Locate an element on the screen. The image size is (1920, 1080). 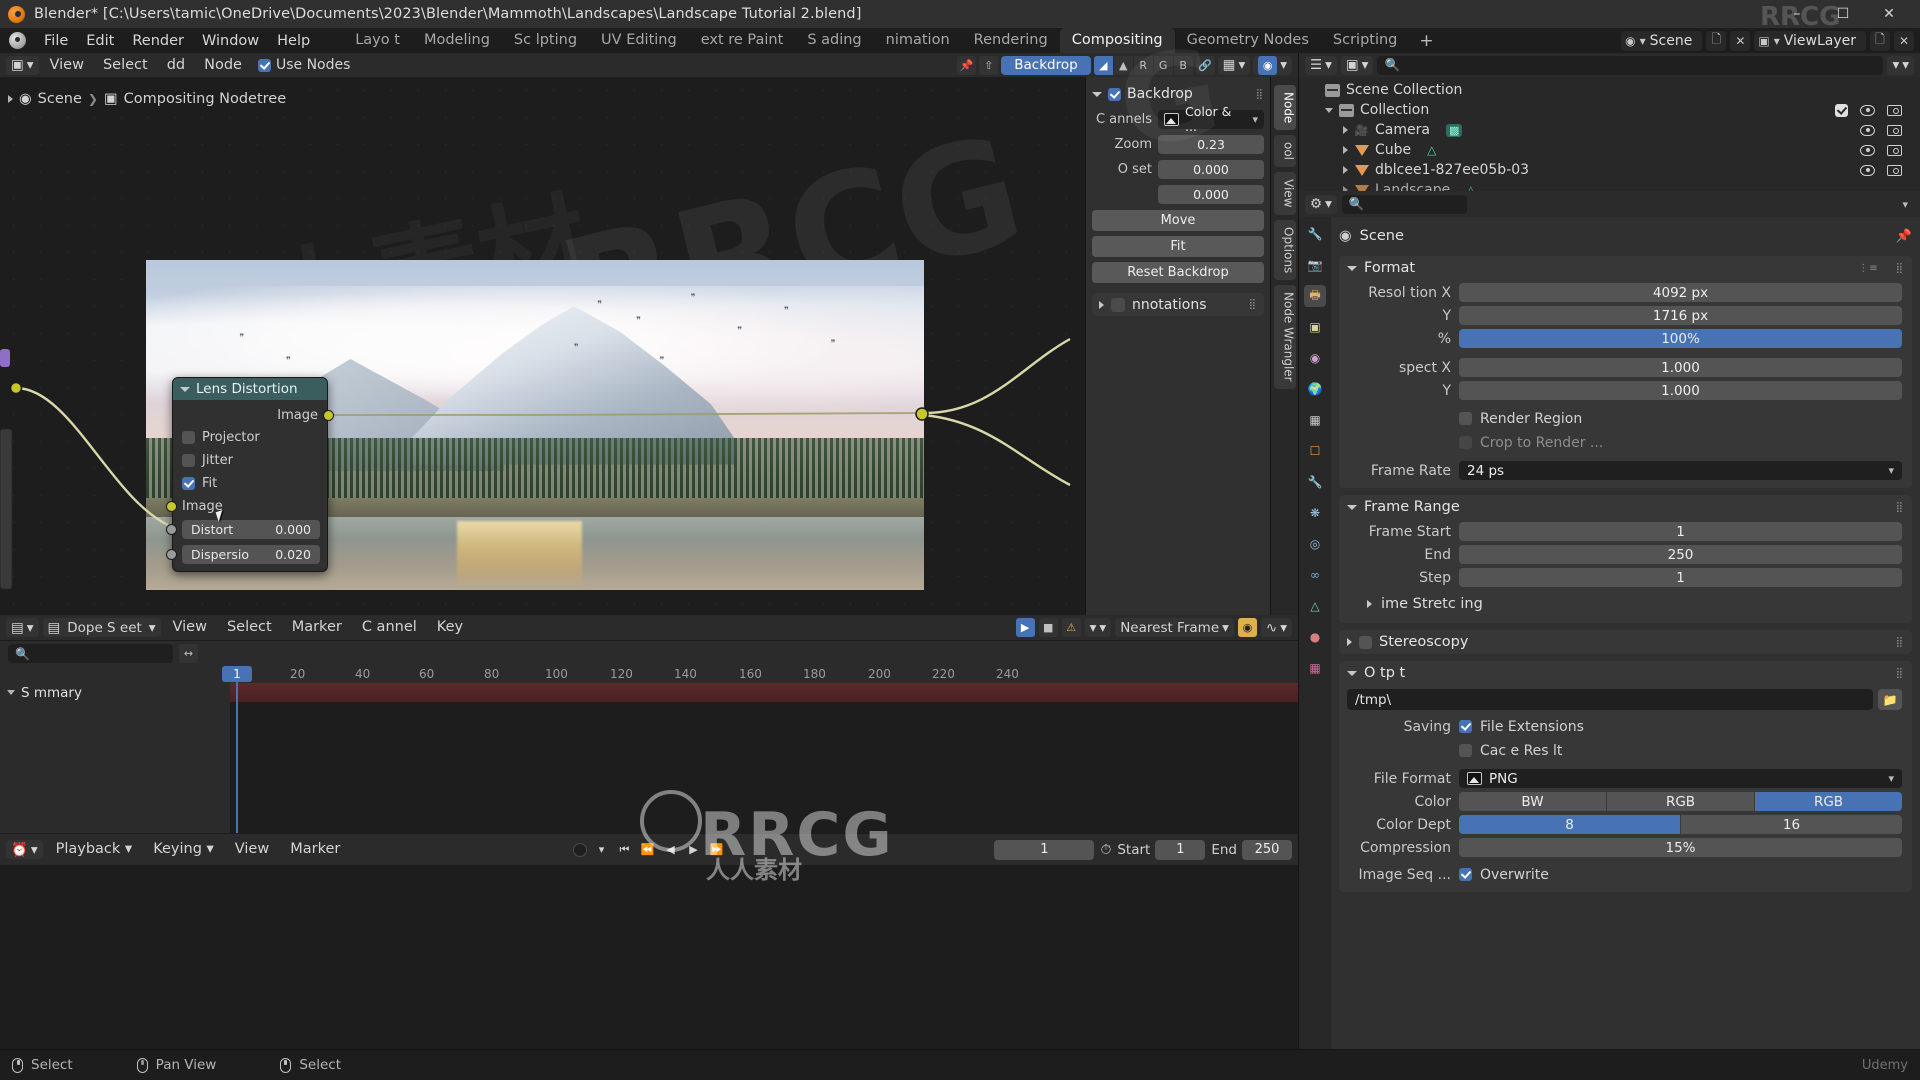
jump-to-next-keyframe-button: ⏩ is located at coordinates (716, 850).